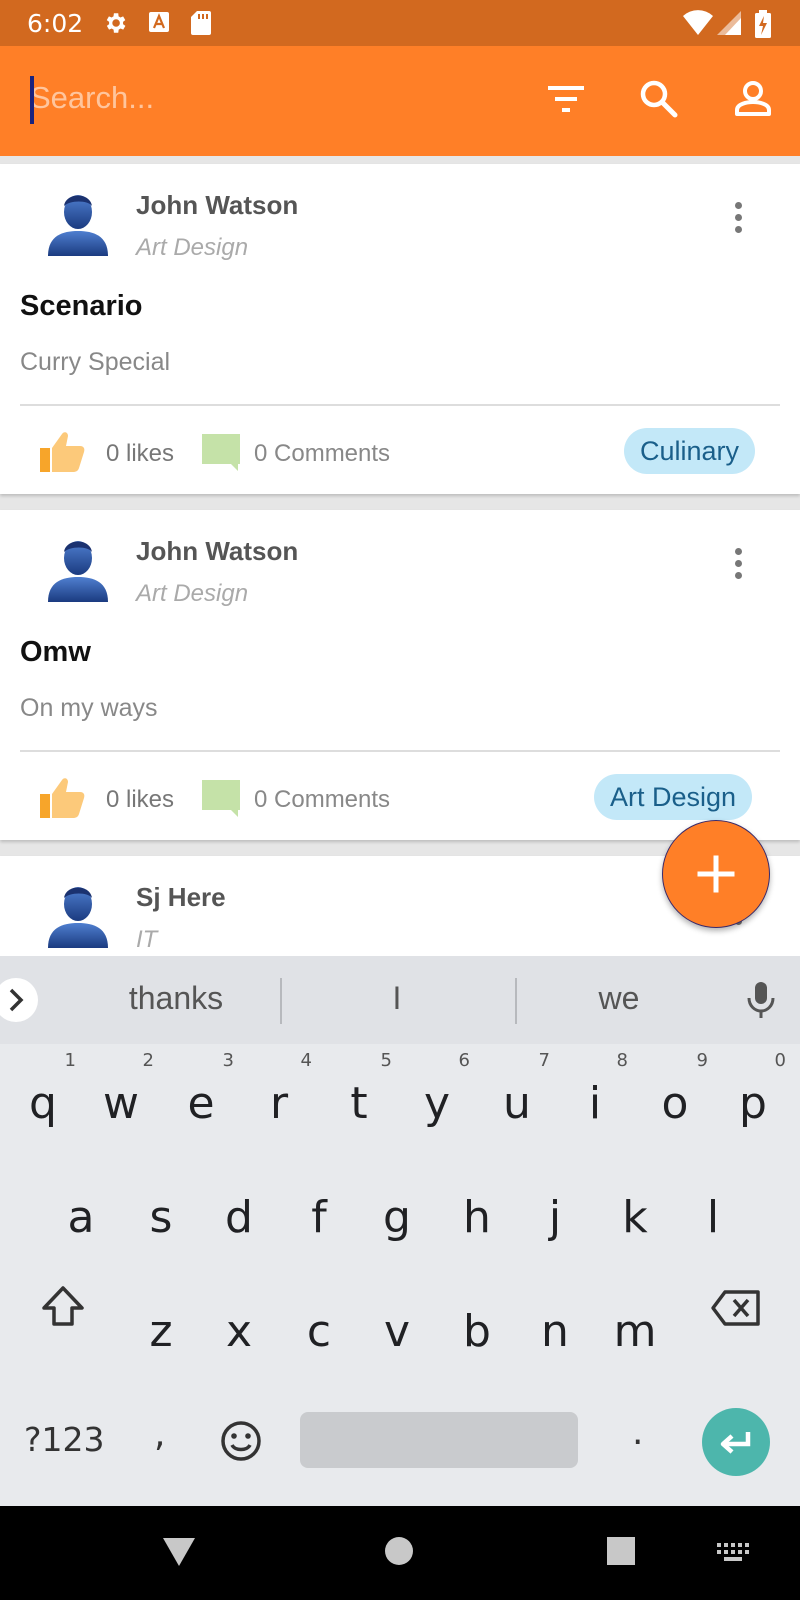 This screenshot has height=1600, width=800. I want to click on spacebar, so click(439, 1440).